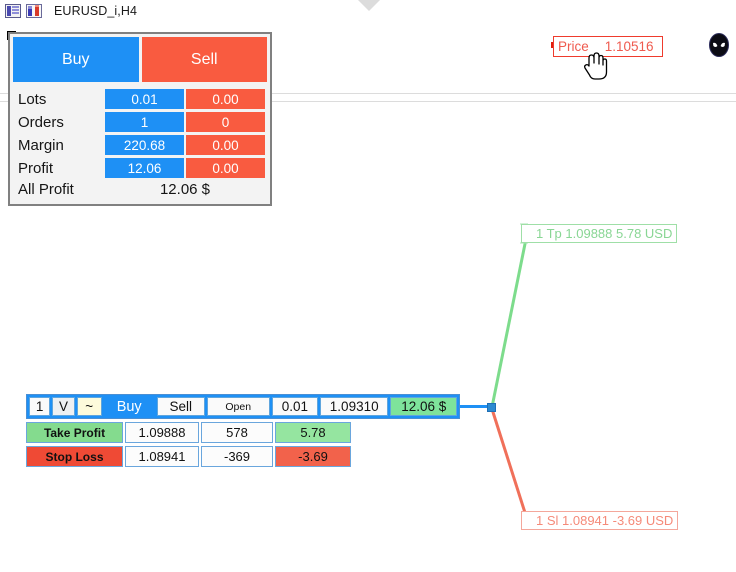 The width and height of the screenshot is (736, 572). What do you see at coordinates (162, 456) in the screenshot?
I see `stop-loss-price: 1.08941` at bounding box center [162, 456].